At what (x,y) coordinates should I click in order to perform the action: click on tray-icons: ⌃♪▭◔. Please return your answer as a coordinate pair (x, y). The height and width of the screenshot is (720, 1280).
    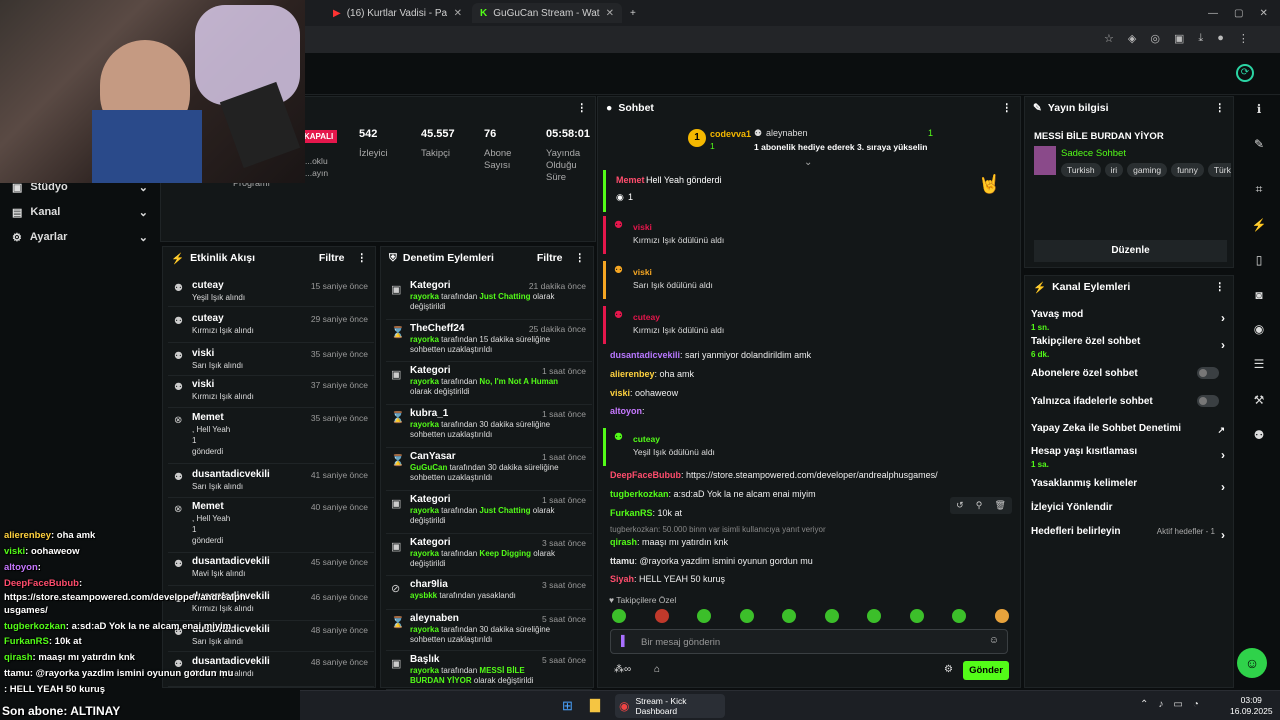
    Looking at the image, I should click on (1174, 704).